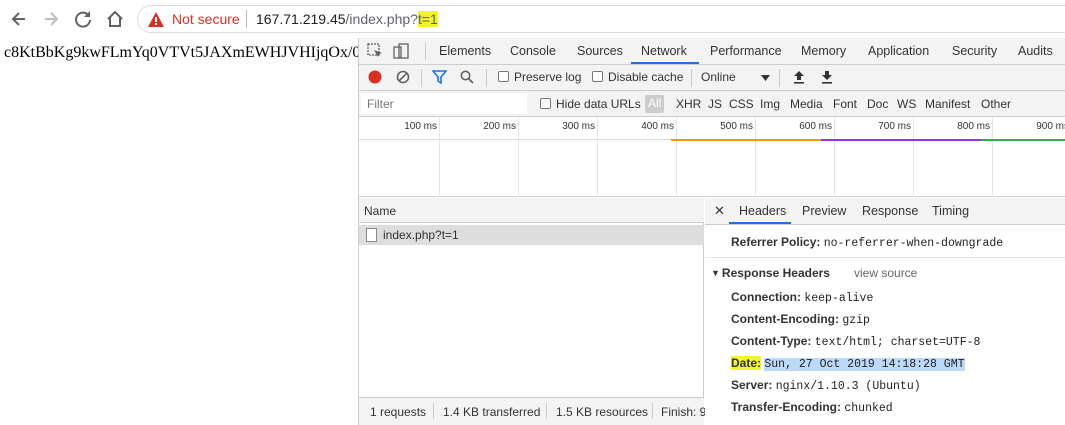  I want to click on active-tab-indicator, so click(665, 63).